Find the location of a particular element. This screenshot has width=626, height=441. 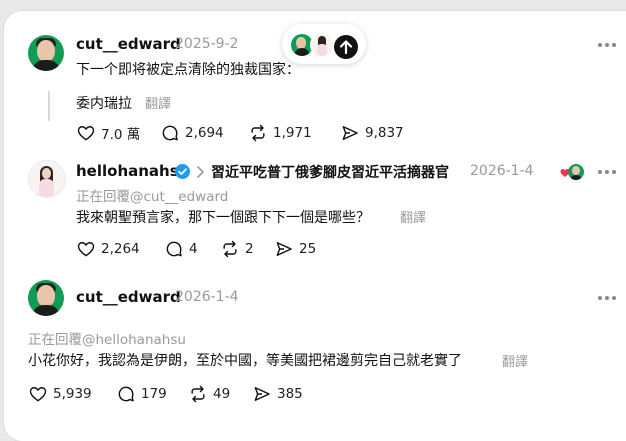

share-button: 9,837 is located at coordinates (372, 133).